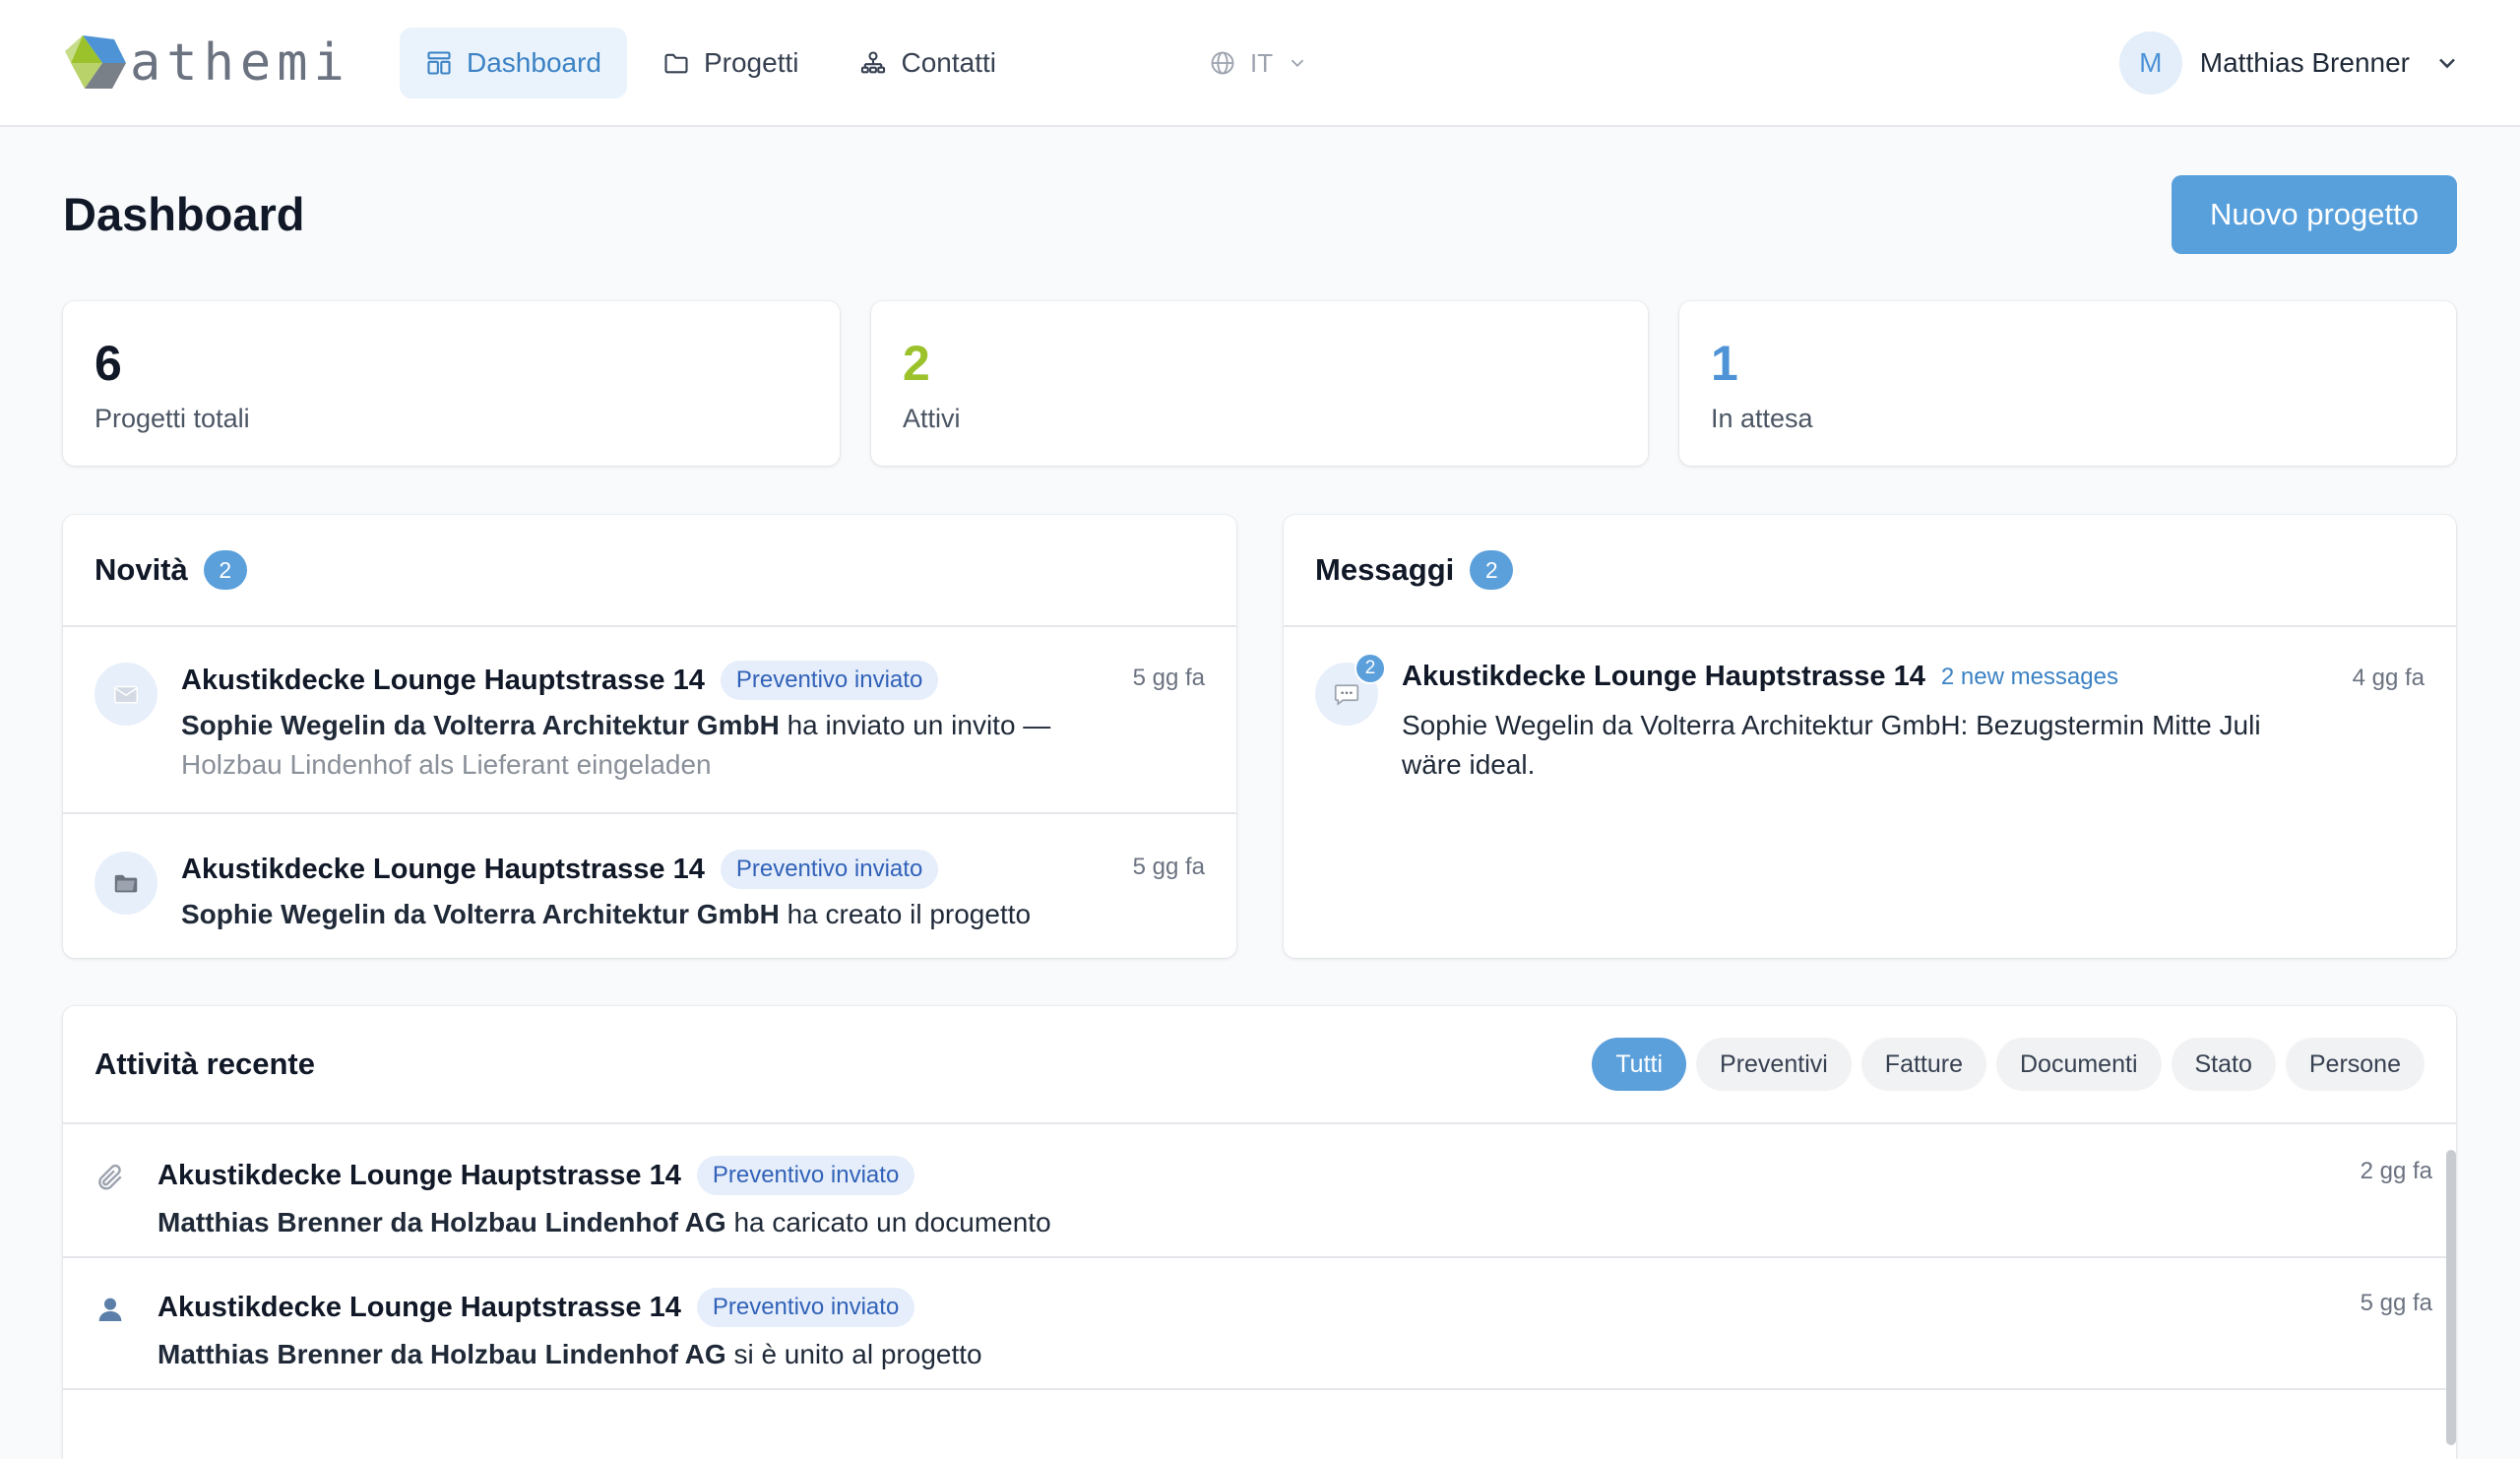 This screenshot has height=1459, width=2520. I want to click on message-item-icon: 2, so click(1350, 689).